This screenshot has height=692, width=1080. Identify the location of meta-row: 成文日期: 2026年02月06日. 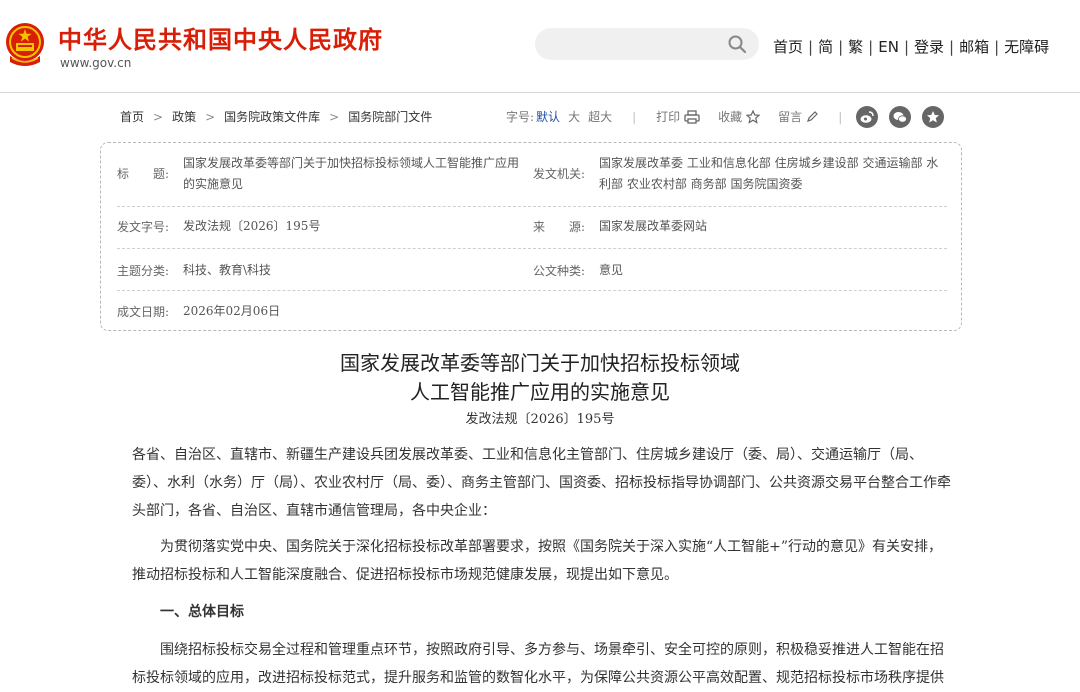
(532, 310).